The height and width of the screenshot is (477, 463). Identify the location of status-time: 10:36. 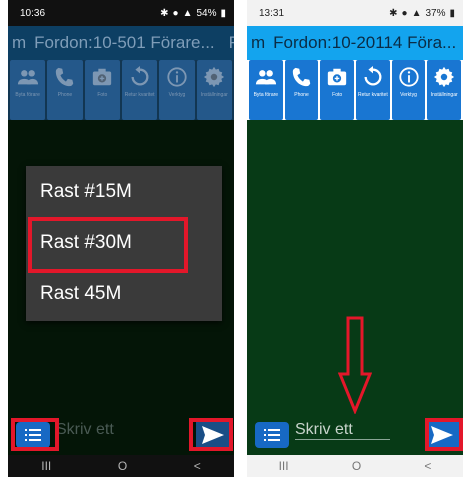
(33, 13).